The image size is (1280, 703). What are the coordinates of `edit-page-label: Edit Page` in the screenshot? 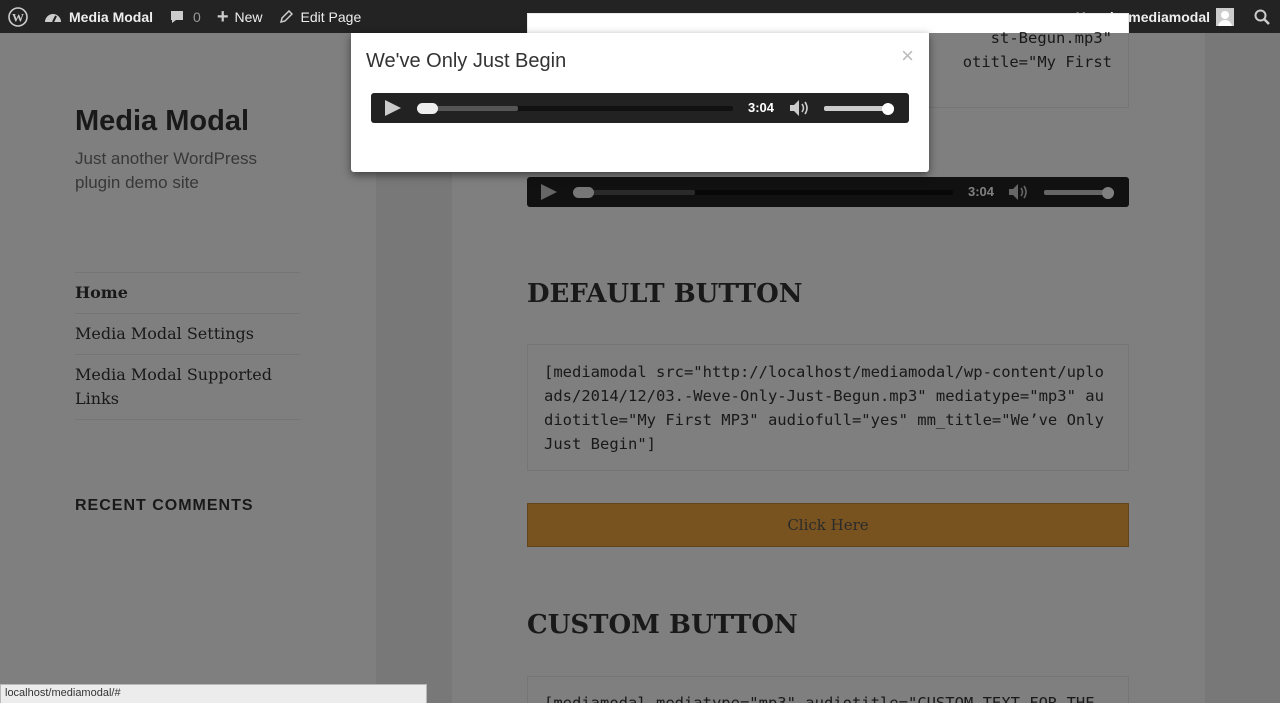 It's located at (331, 16).